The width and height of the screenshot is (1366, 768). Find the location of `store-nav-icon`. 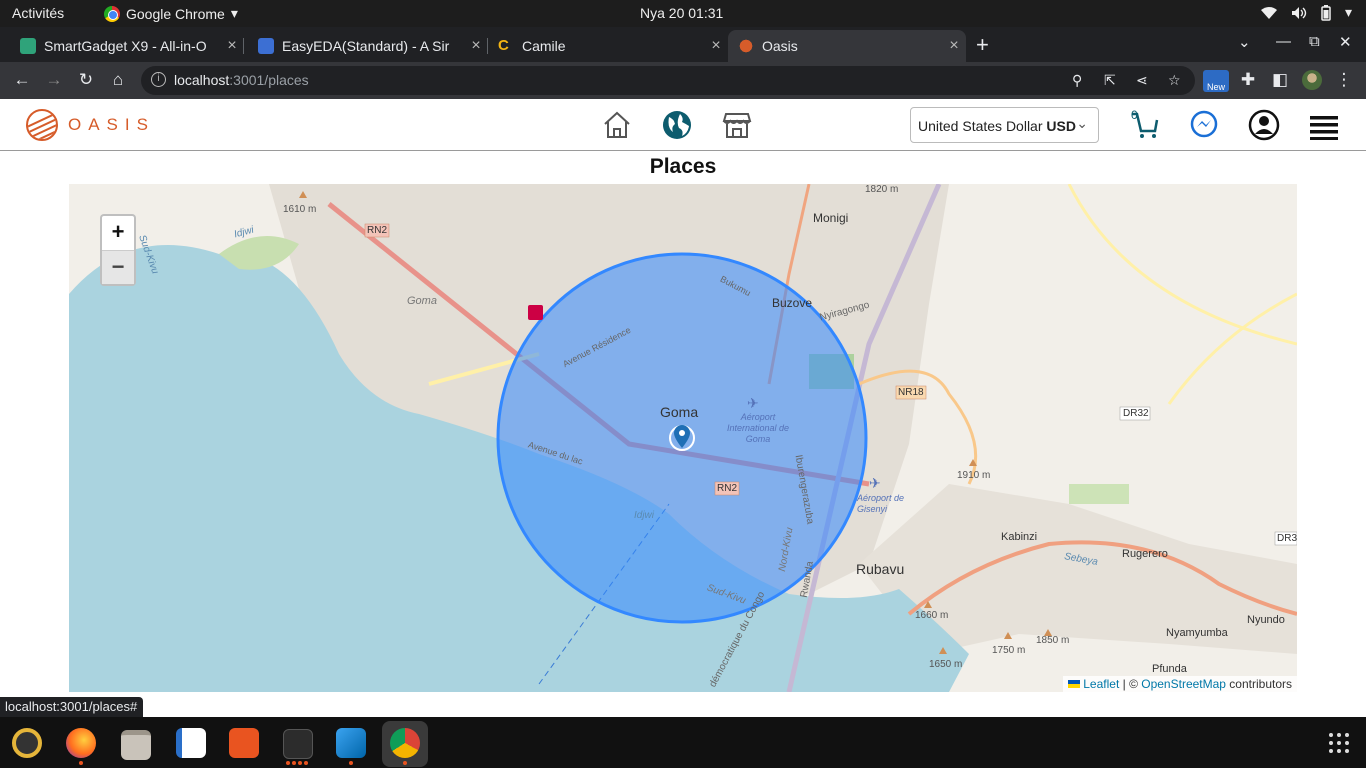

store-nav-icon is located at coordinates (737, 125).